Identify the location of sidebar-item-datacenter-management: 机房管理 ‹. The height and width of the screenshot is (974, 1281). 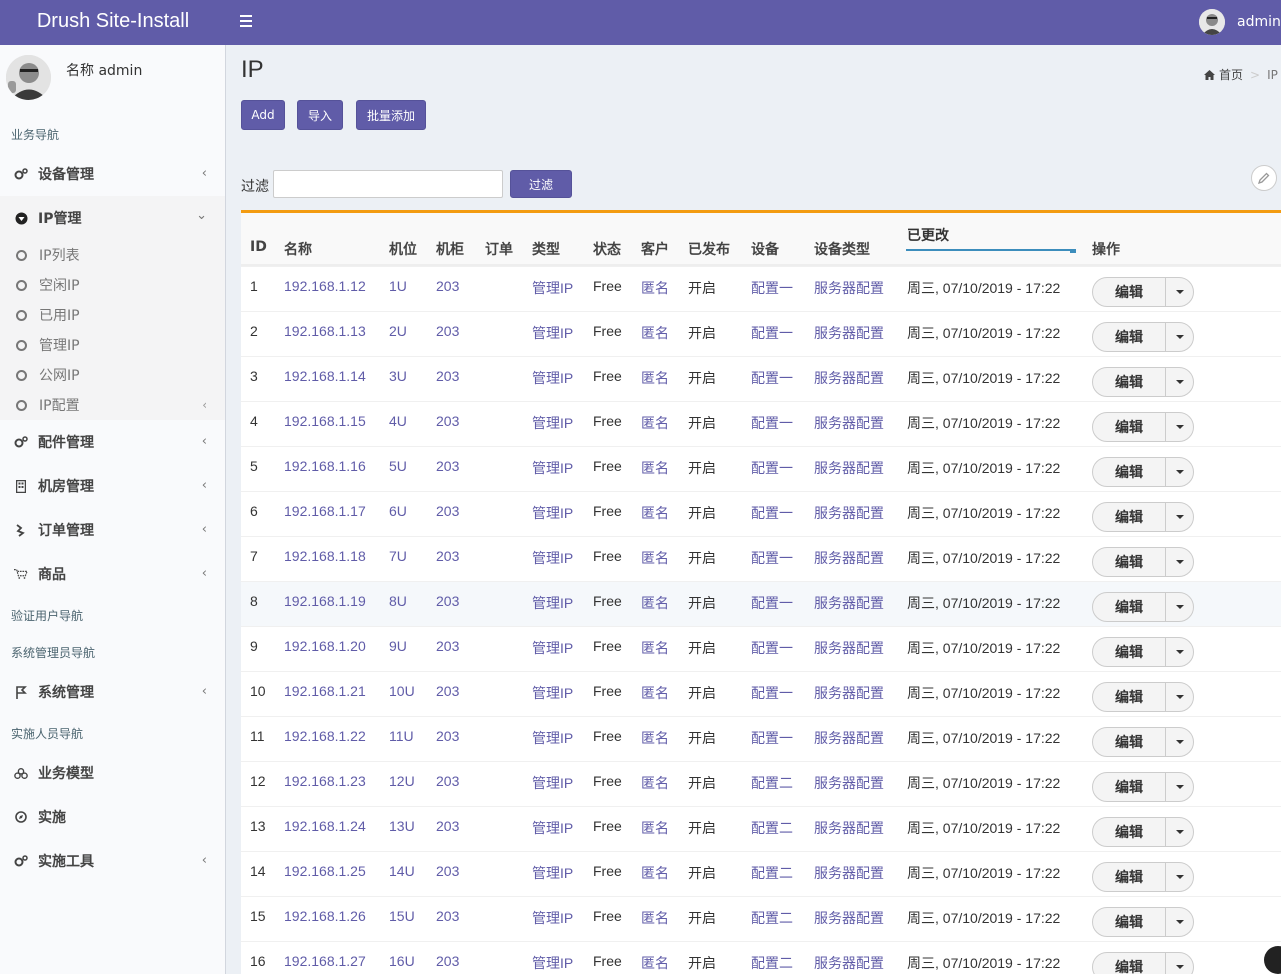
(112, 486).